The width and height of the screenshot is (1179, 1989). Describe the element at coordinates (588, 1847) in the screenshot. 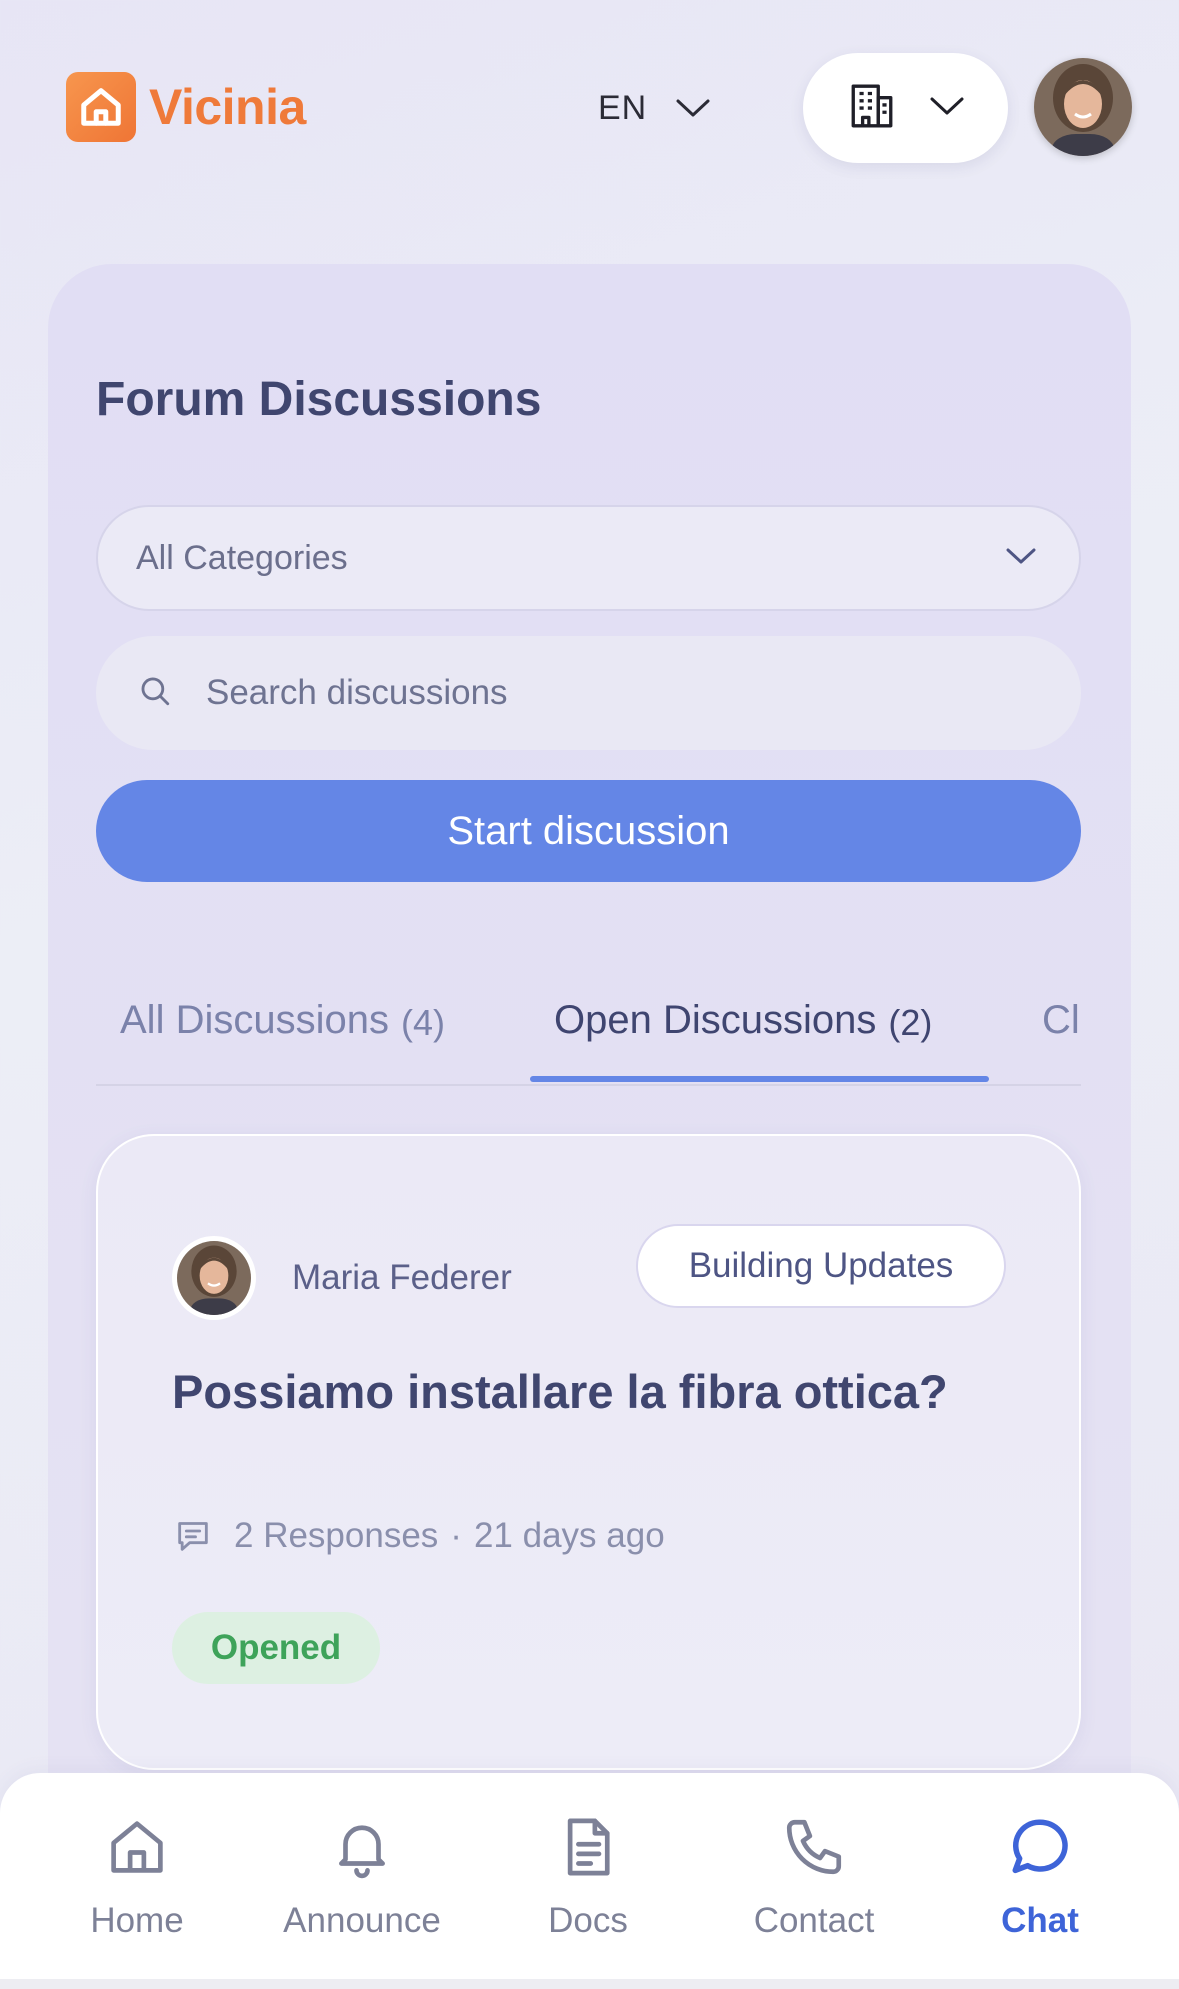

I see `document-icon` at that location.